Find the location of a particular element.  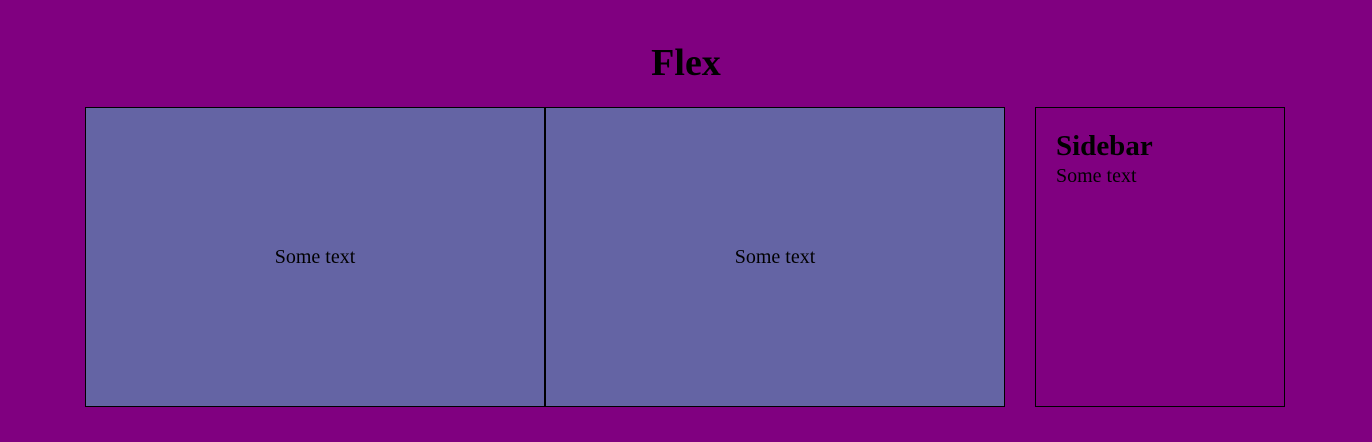

flex-box-2-text: Some text is located at coordinates (775, 256).